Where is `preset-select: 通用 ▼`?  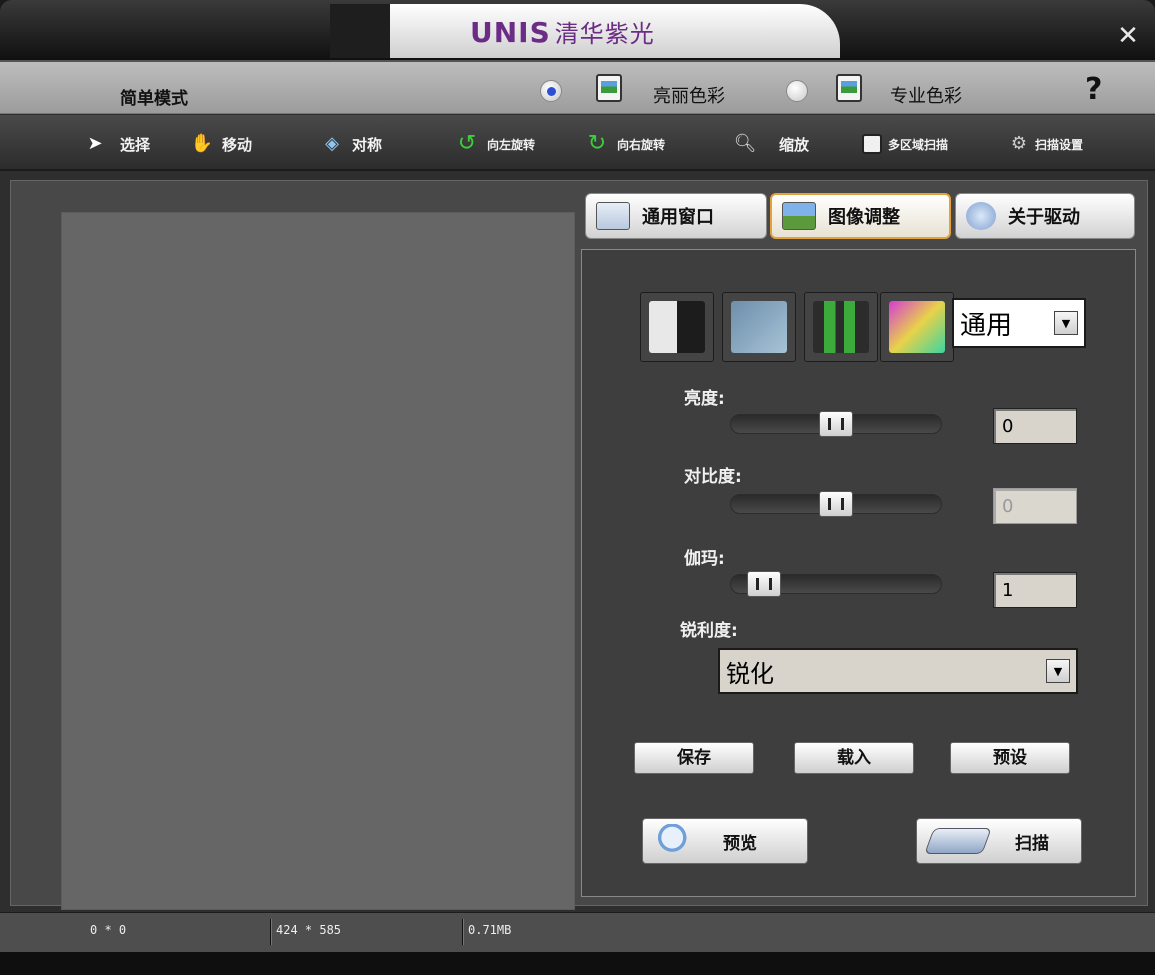 preset-select: 通用 ▼ is located at coordinates (1019, 323).